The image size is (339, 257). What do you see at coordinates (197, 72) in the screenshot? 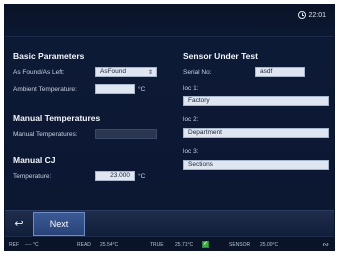
I see `serial-no-label: Serial No:` at bounding box center [197, 72].